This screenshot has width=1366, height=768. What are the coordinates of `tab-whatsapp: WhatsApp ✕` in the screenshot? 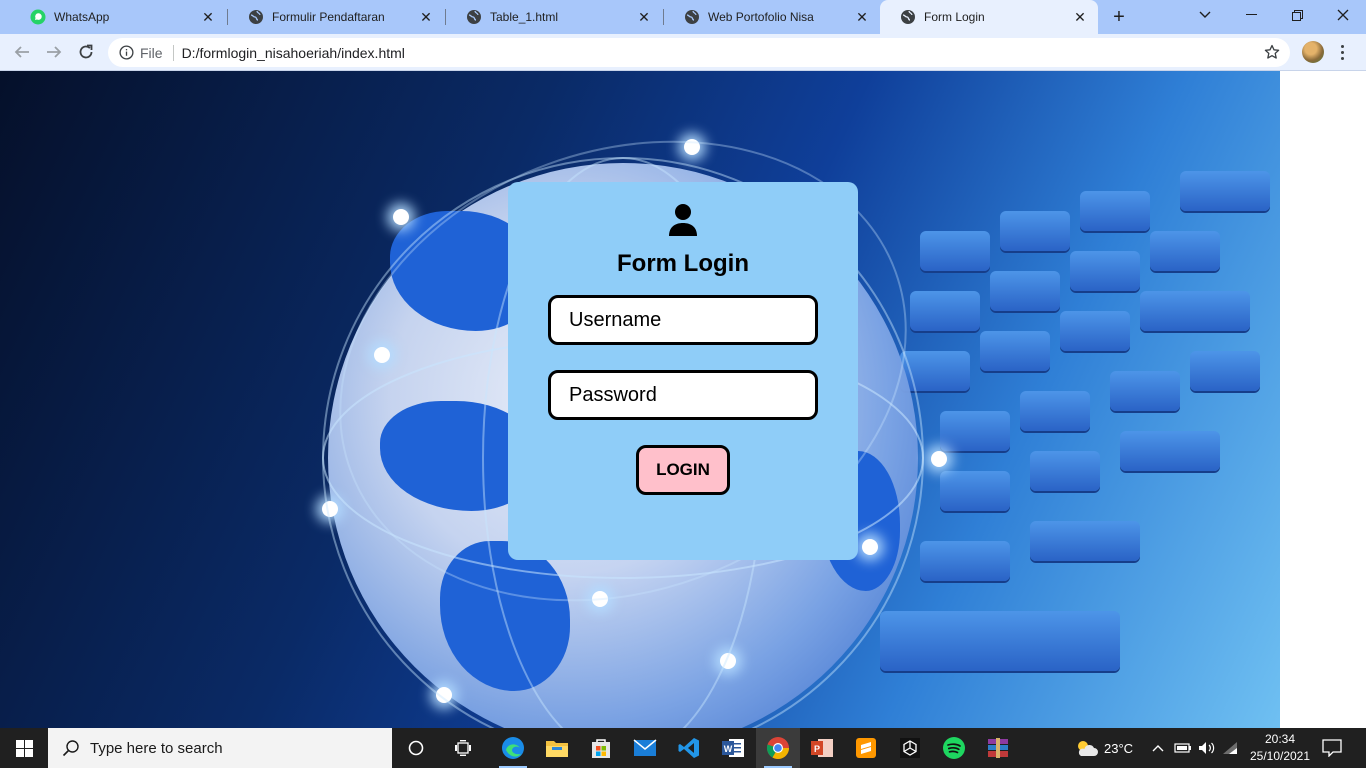 It's located at (118, 17).